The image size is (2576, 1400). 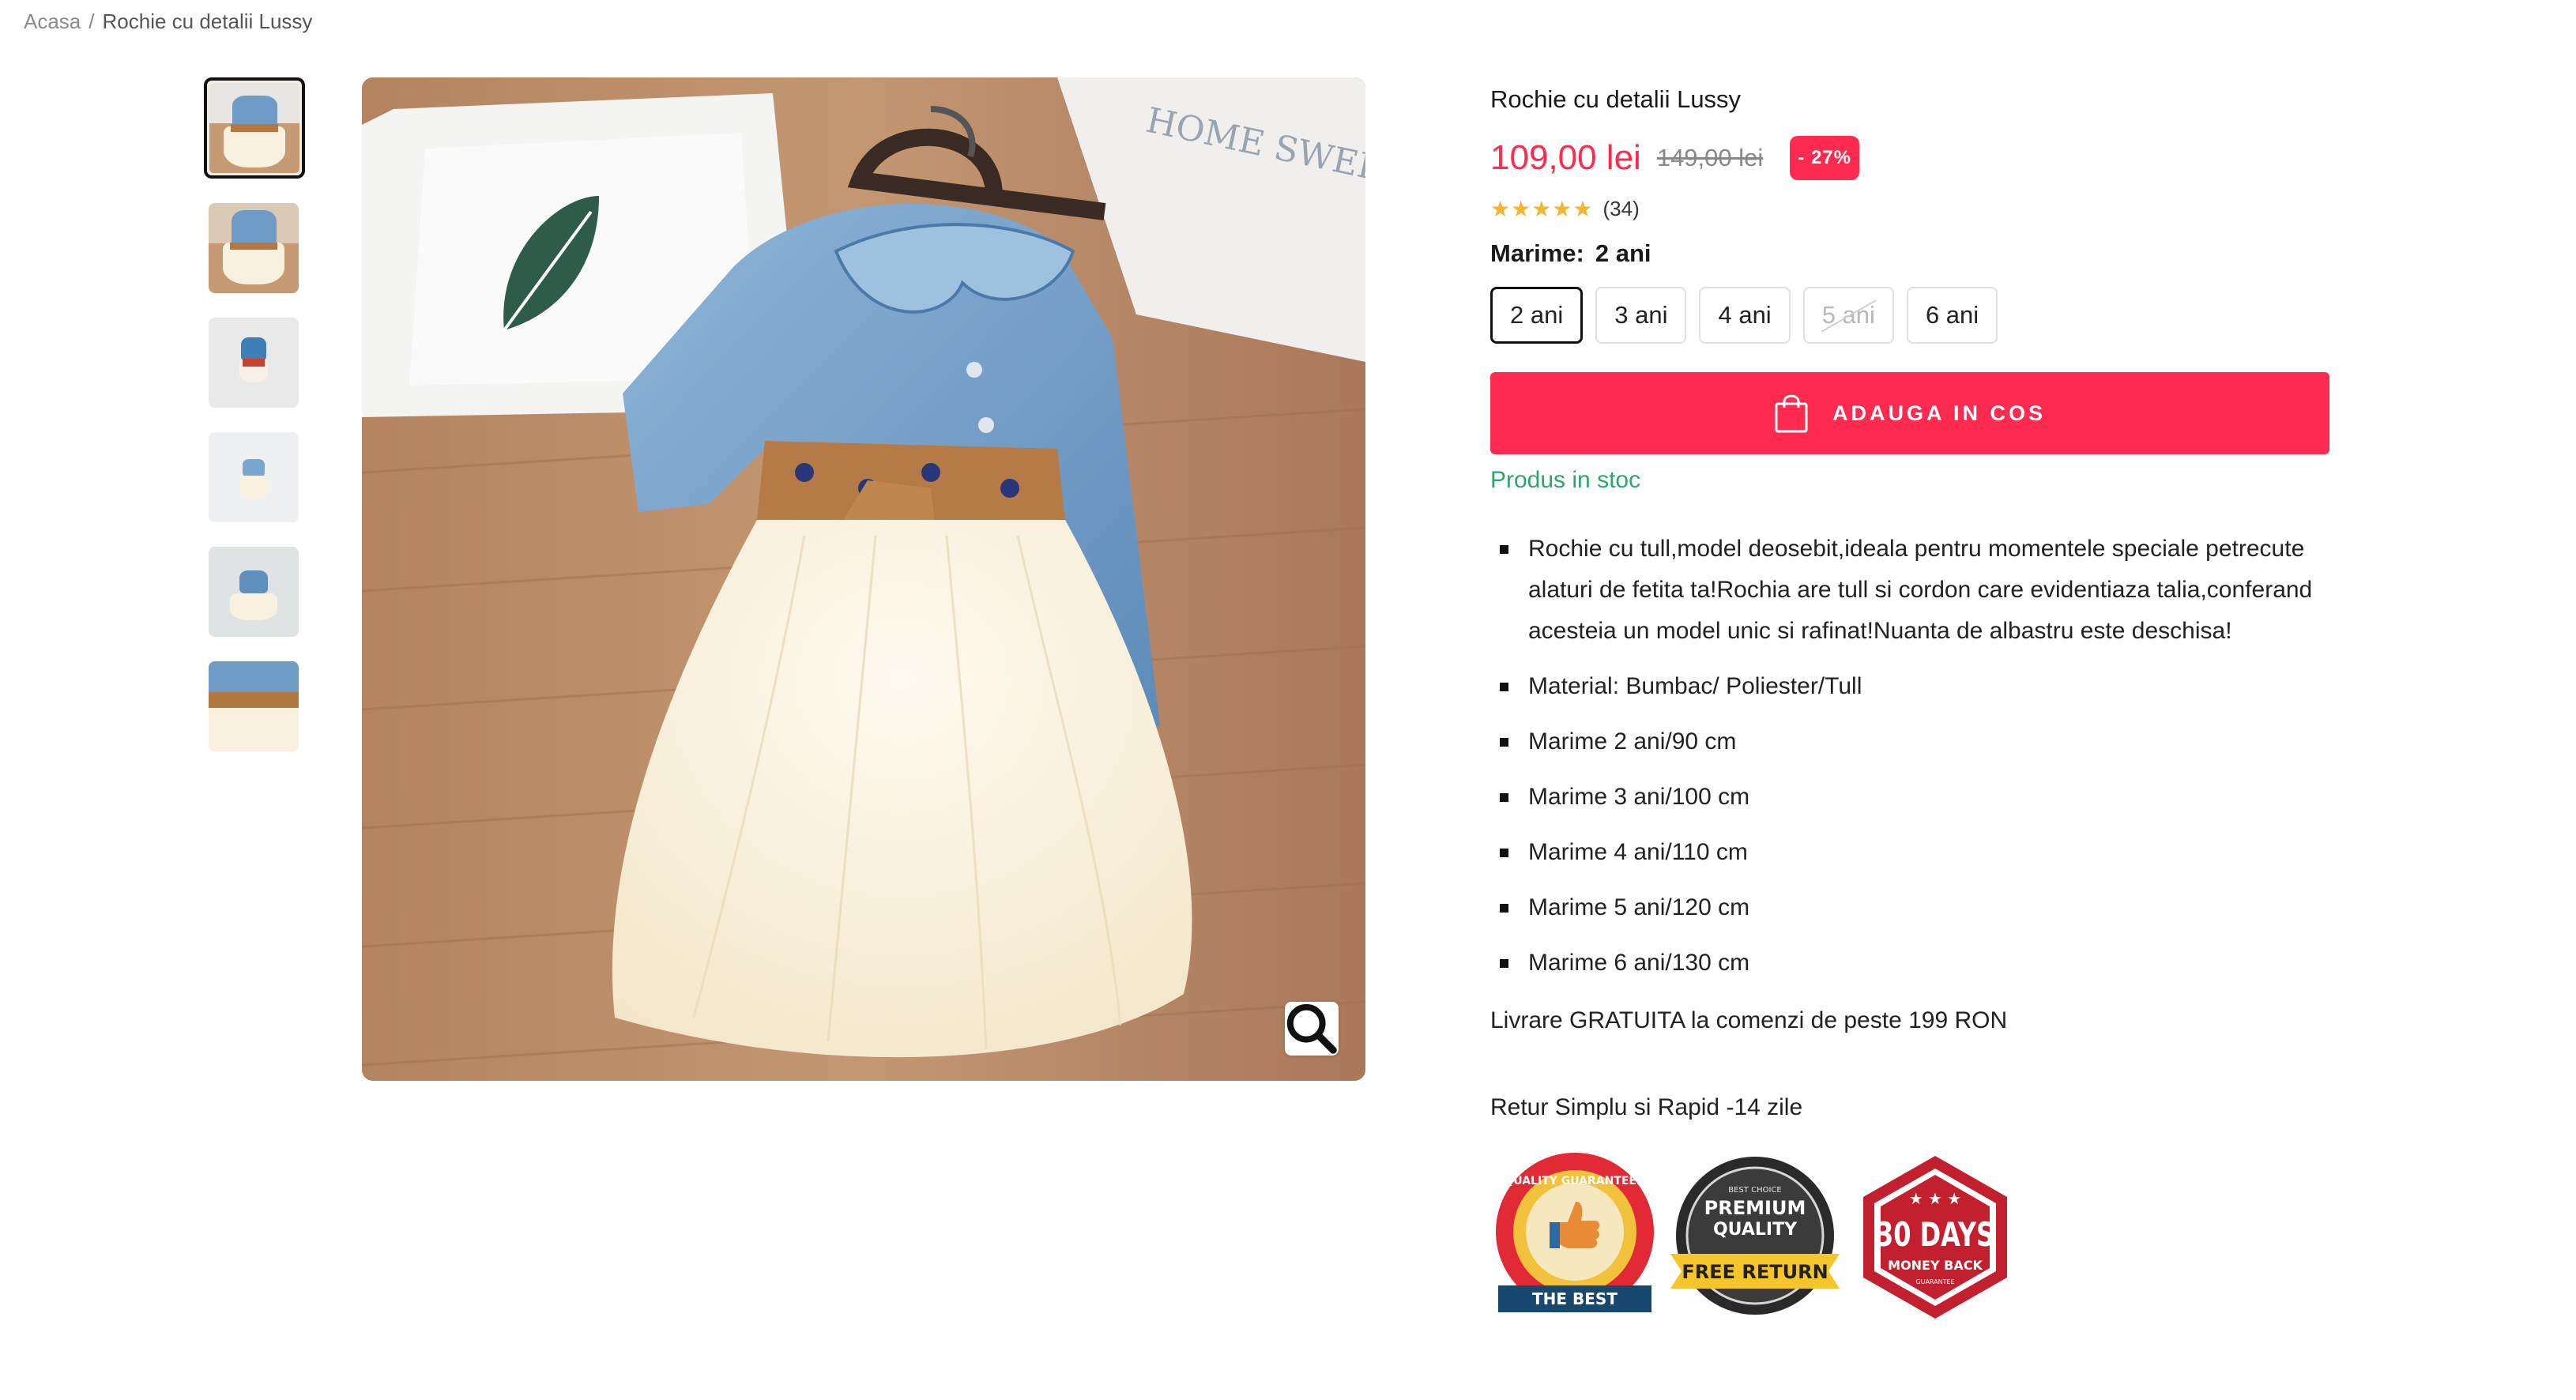 I want to click on premium-quality-badge: BEST CHOICE PREMIUM QUALITY FREE RETURN, so click(x=1755, y=1236).